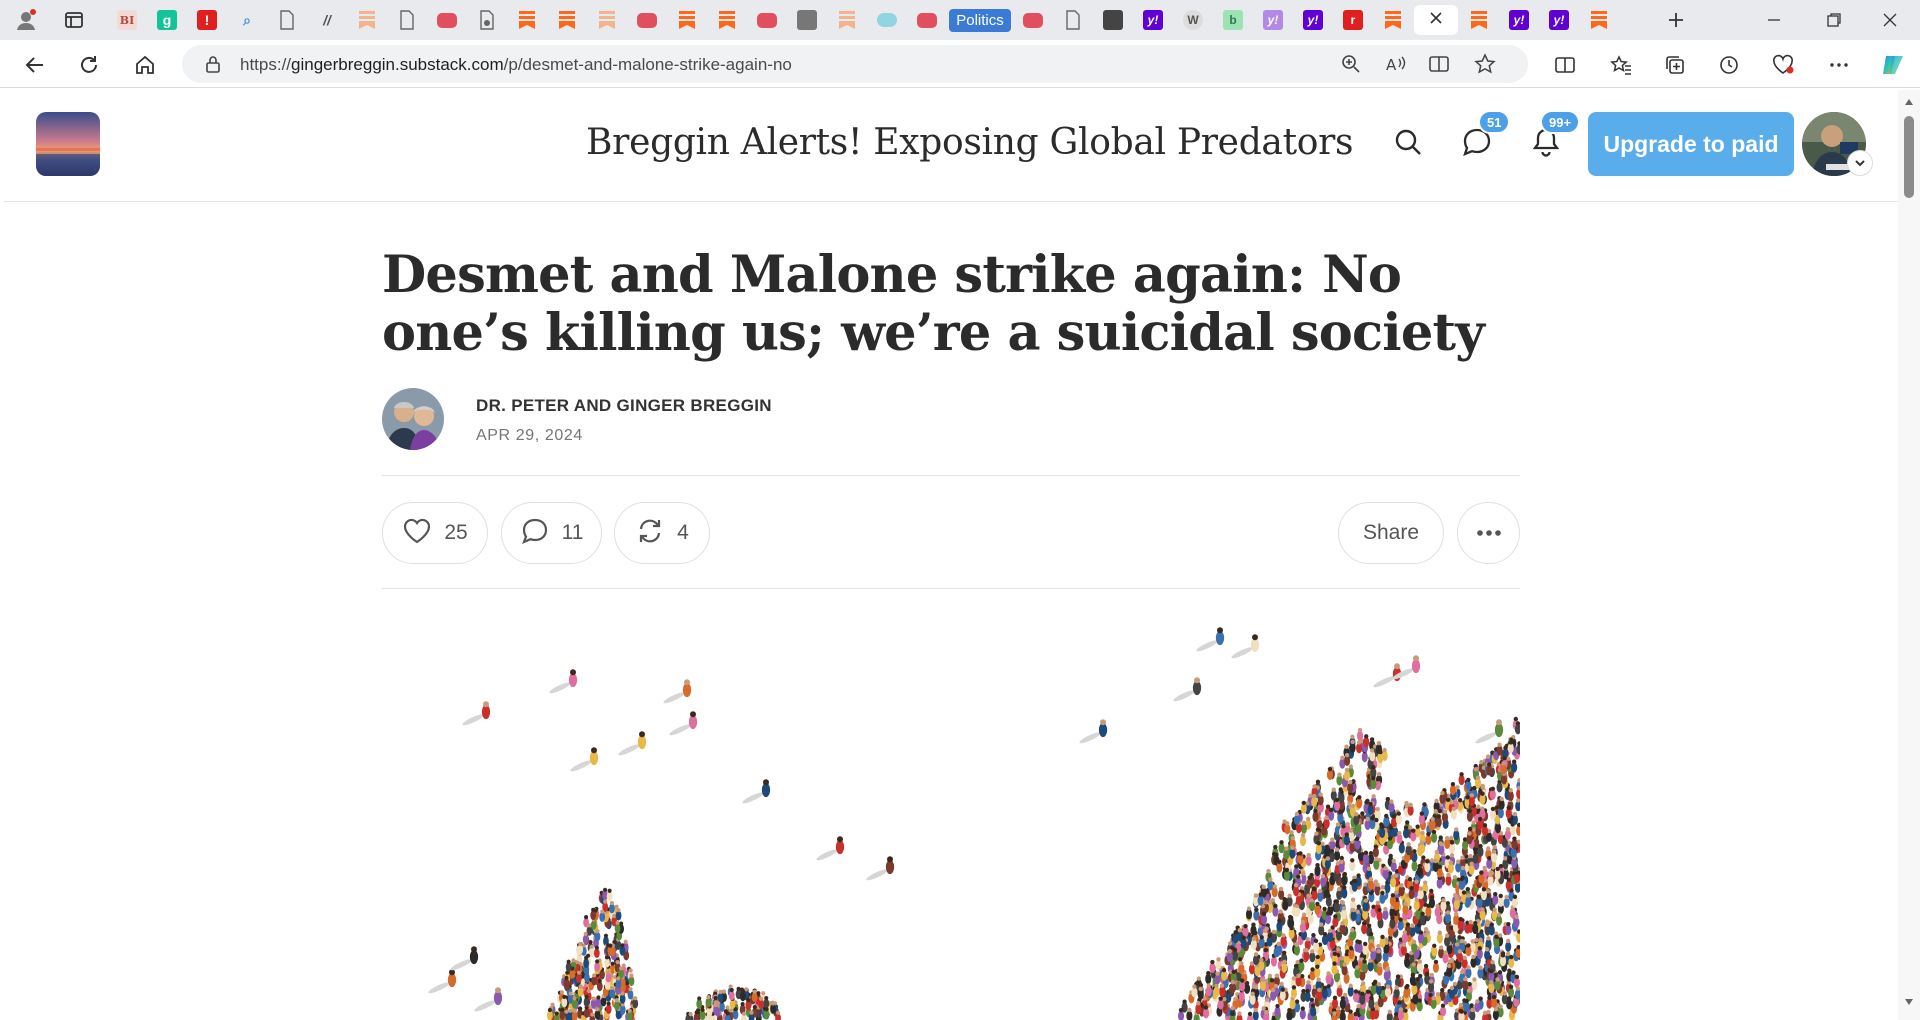 This screenshot has width=1920, height=1020. Describe the element at coordinates (951, 588) in the screenshot. I see `actions-divider` at that location.